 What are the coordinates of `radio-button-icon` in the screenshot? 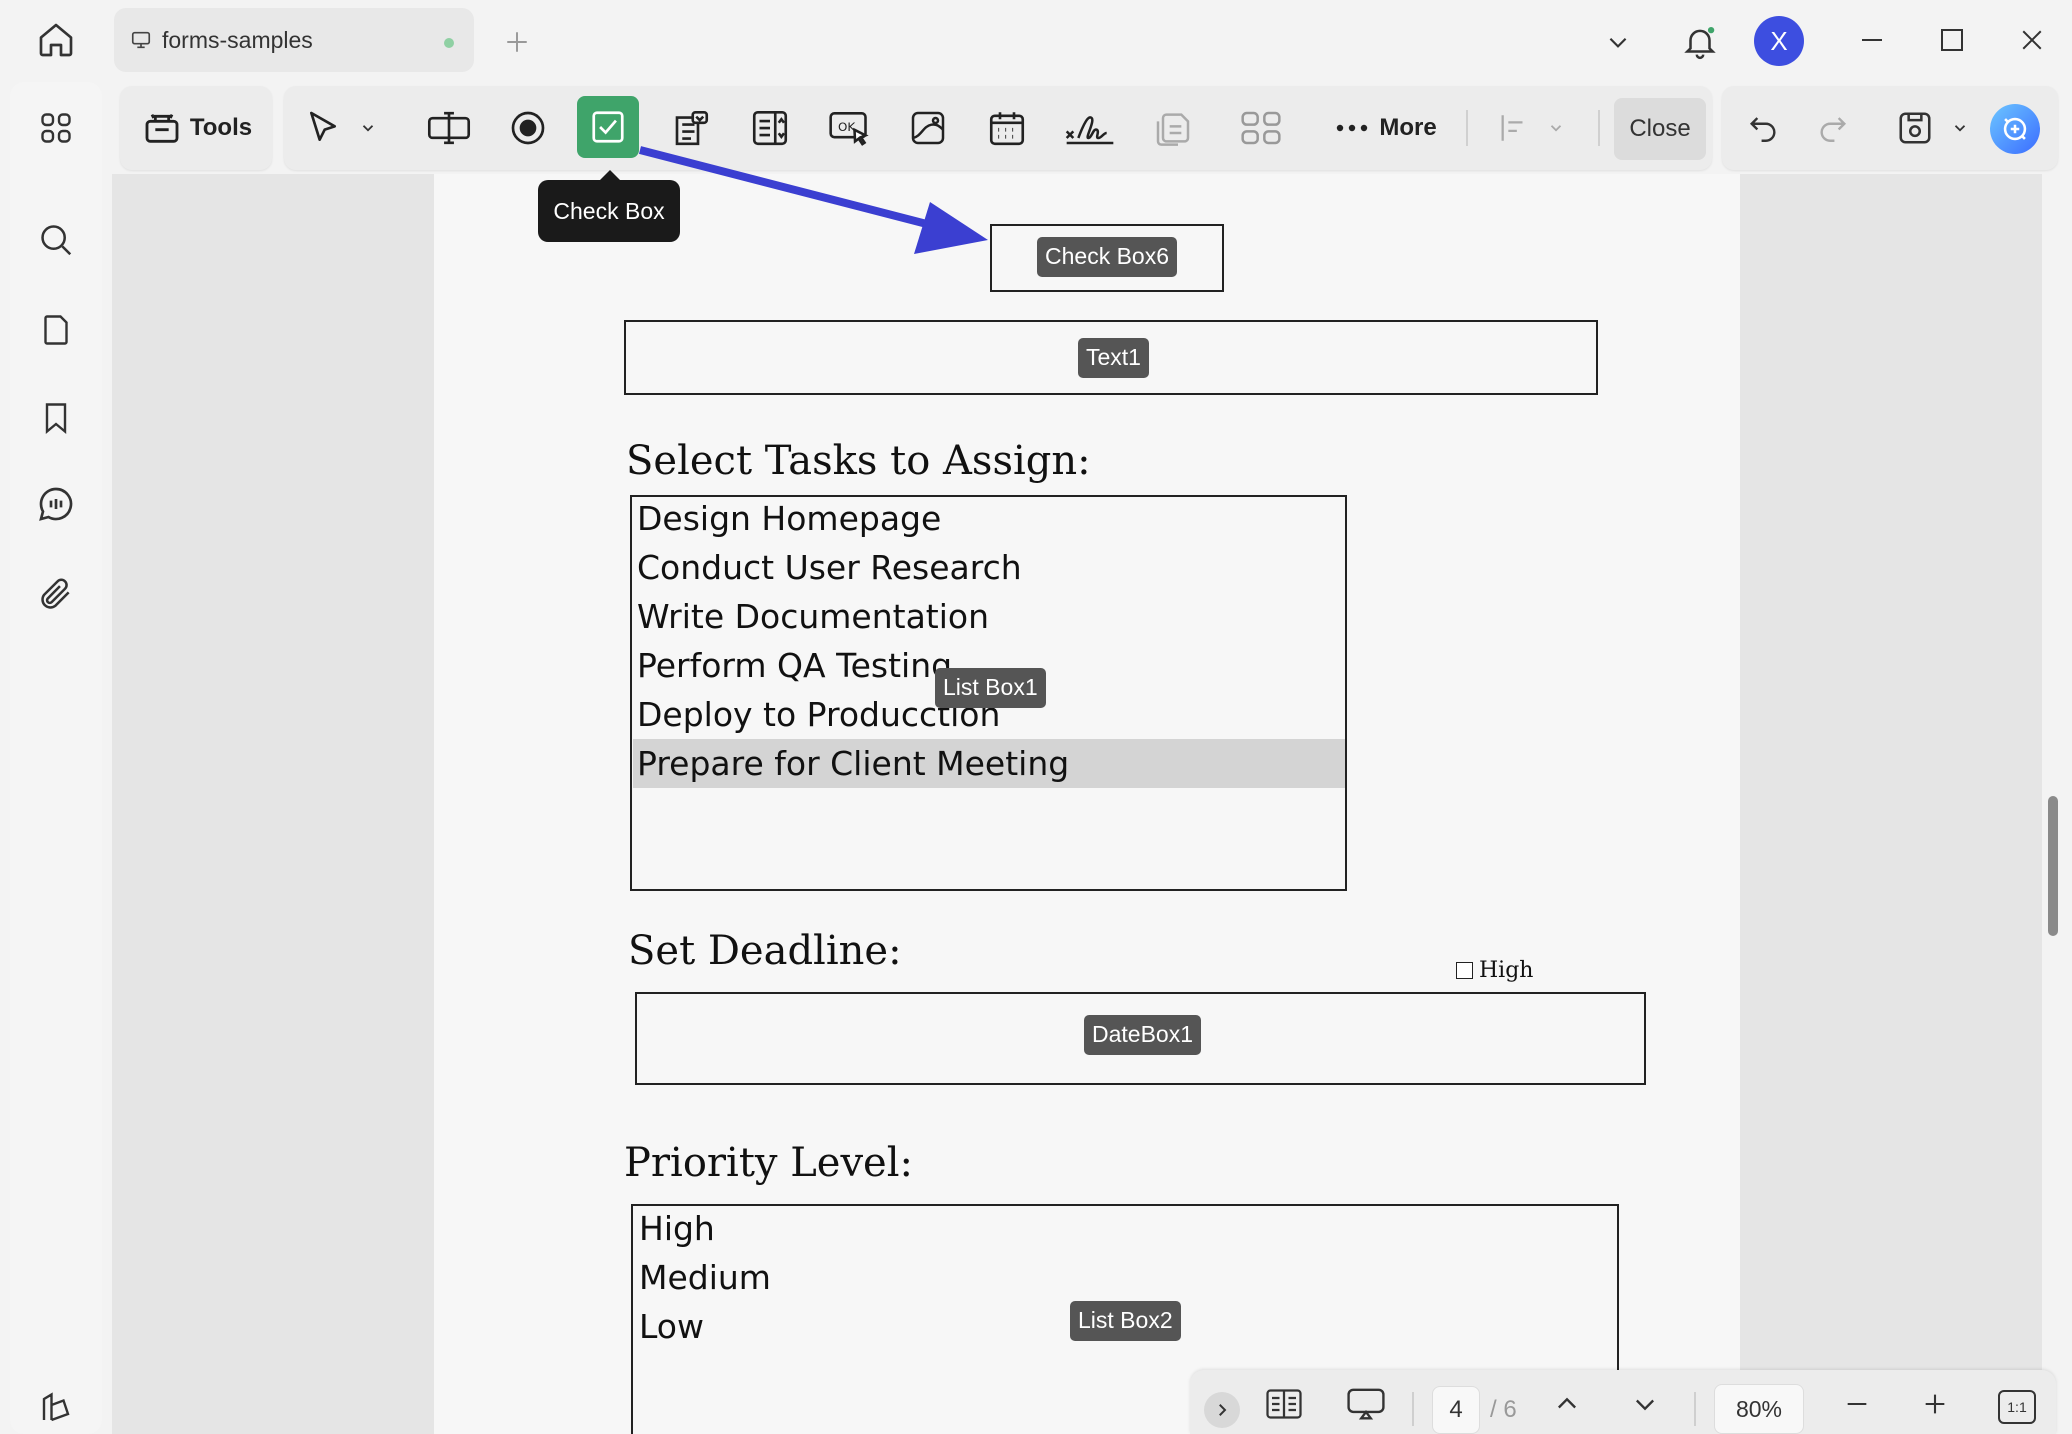 It's located at (528, 128).